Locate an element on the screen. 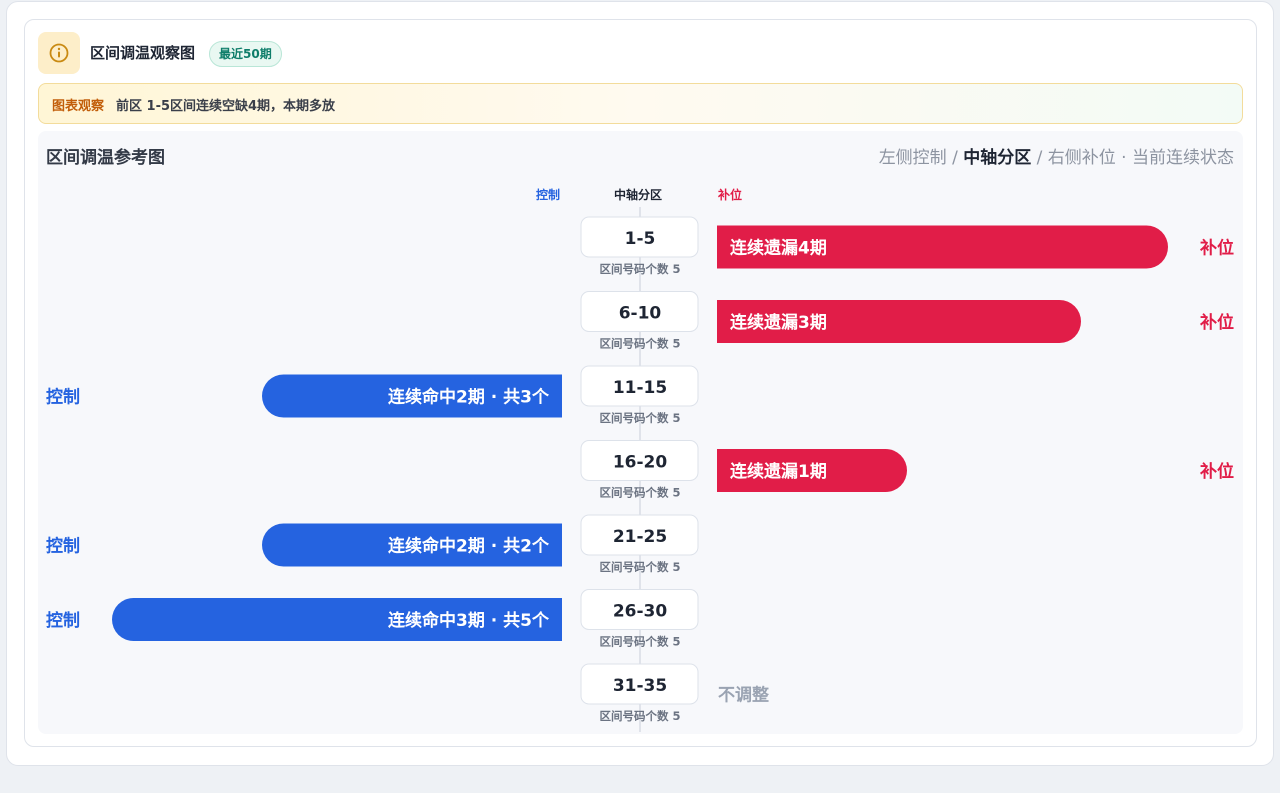  neutral-label: 不调整 is located at coordinates (743, 695).